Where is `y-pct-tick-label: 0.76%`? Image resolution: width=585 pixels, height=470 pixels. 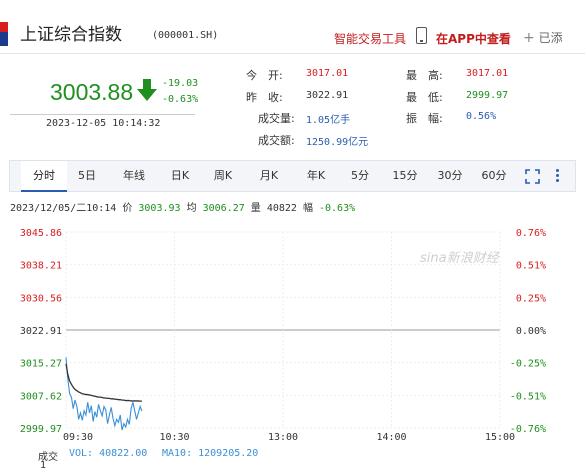 y-pct-tick-label: 0.76% is located at coordinates (531, 233).